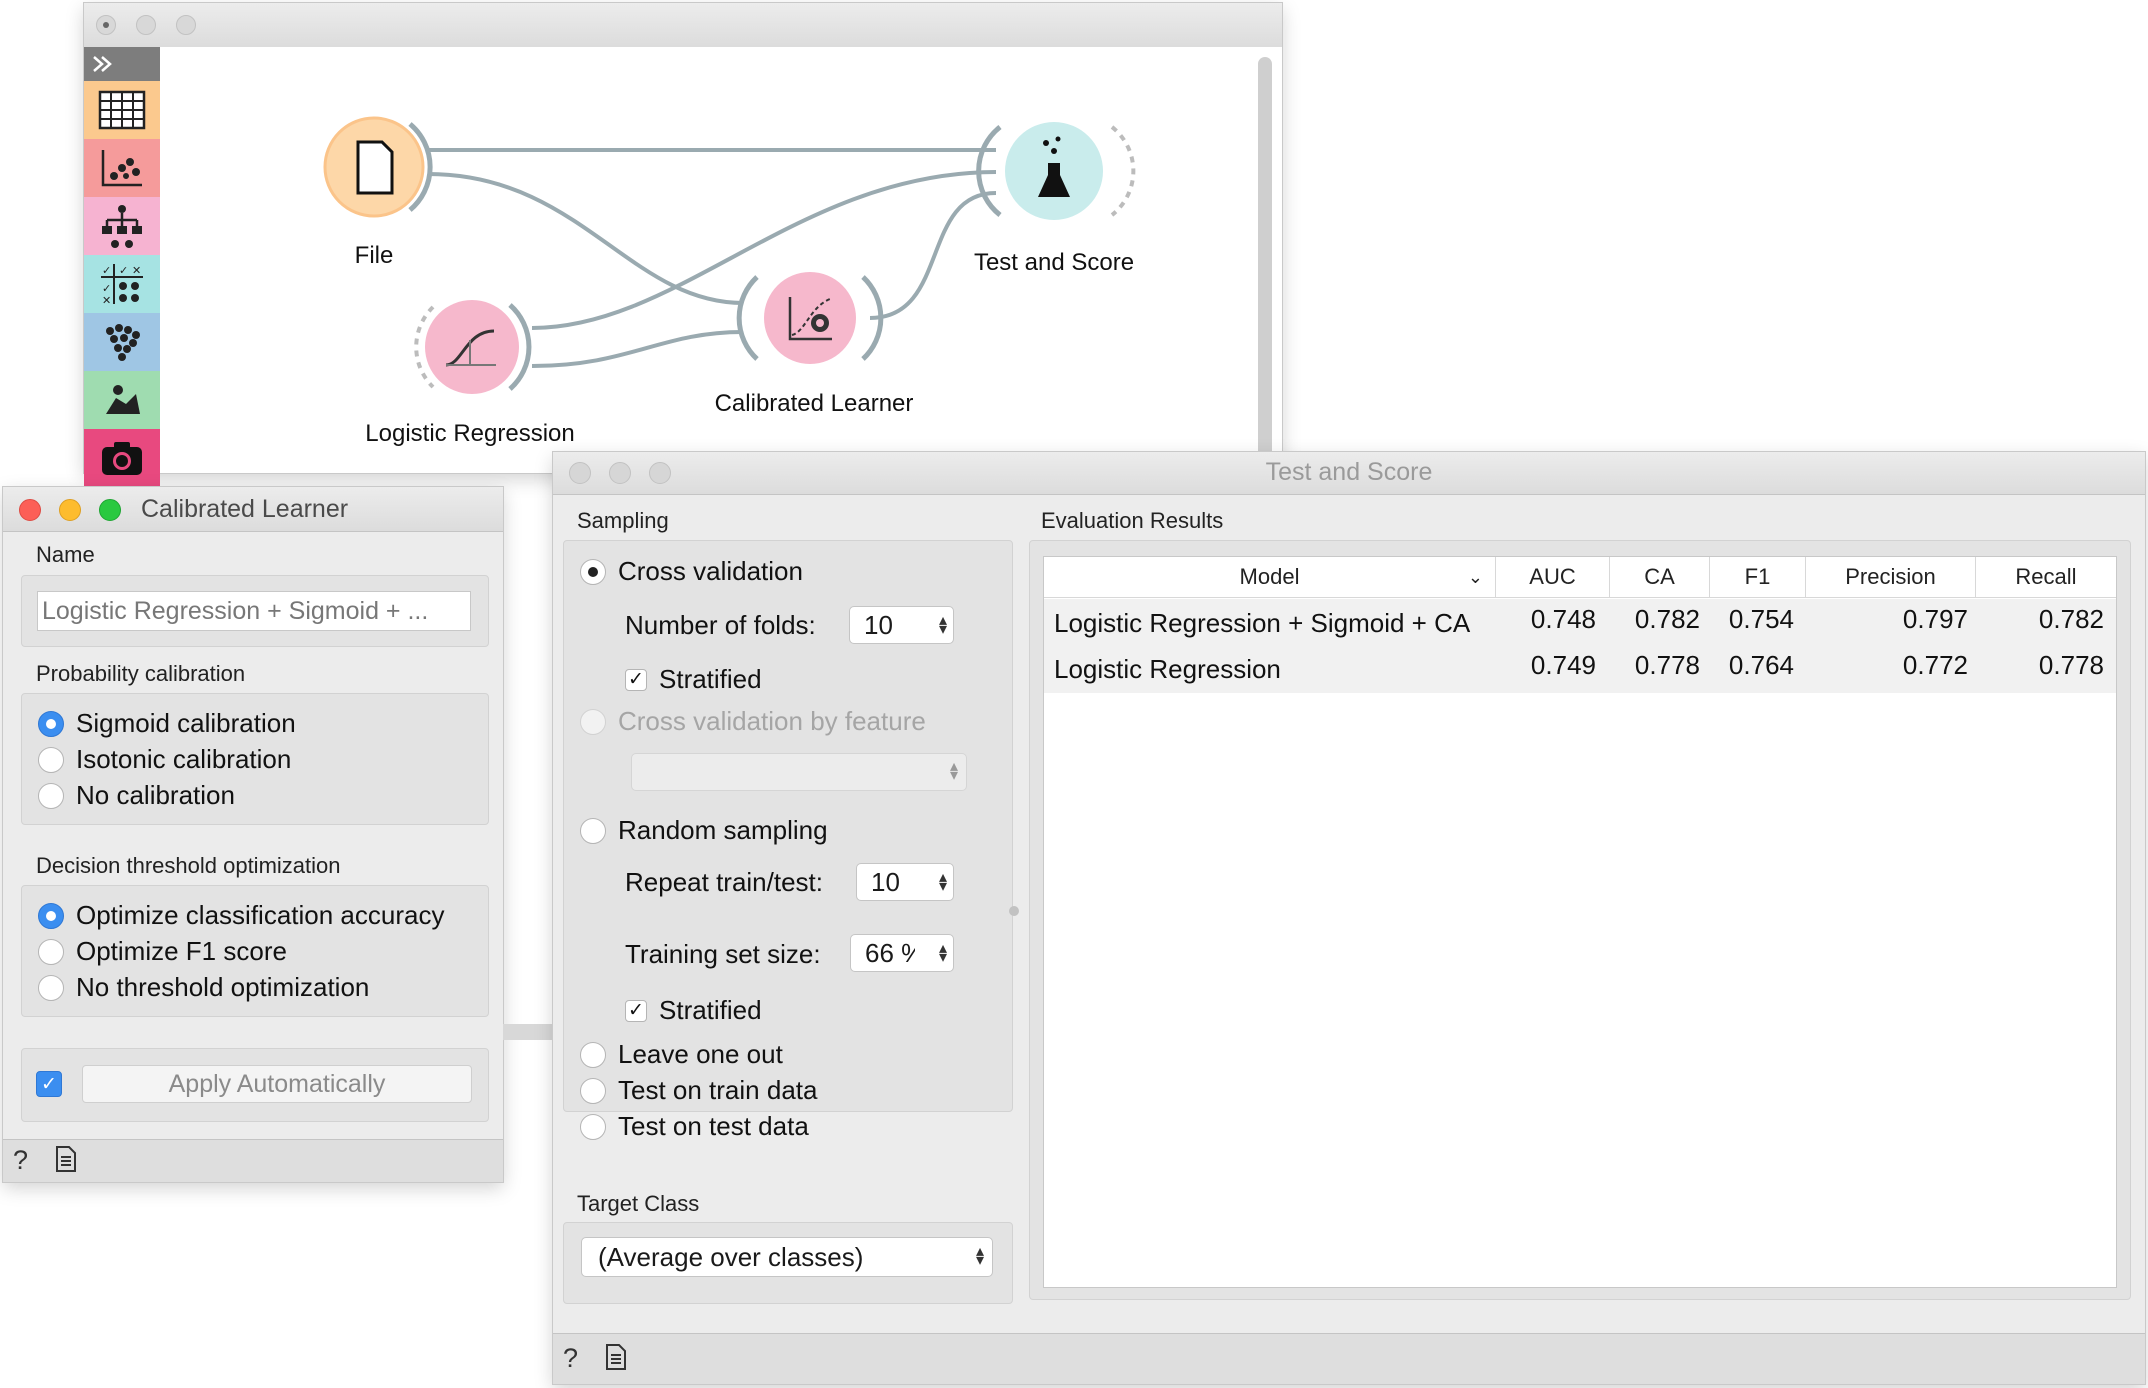 This screenshot has width=2148, height=1388. What do you see at coordinates (585, 238) in the screenshot?
I see `link-file-to-calibrated` at bounding box center [585, 238].